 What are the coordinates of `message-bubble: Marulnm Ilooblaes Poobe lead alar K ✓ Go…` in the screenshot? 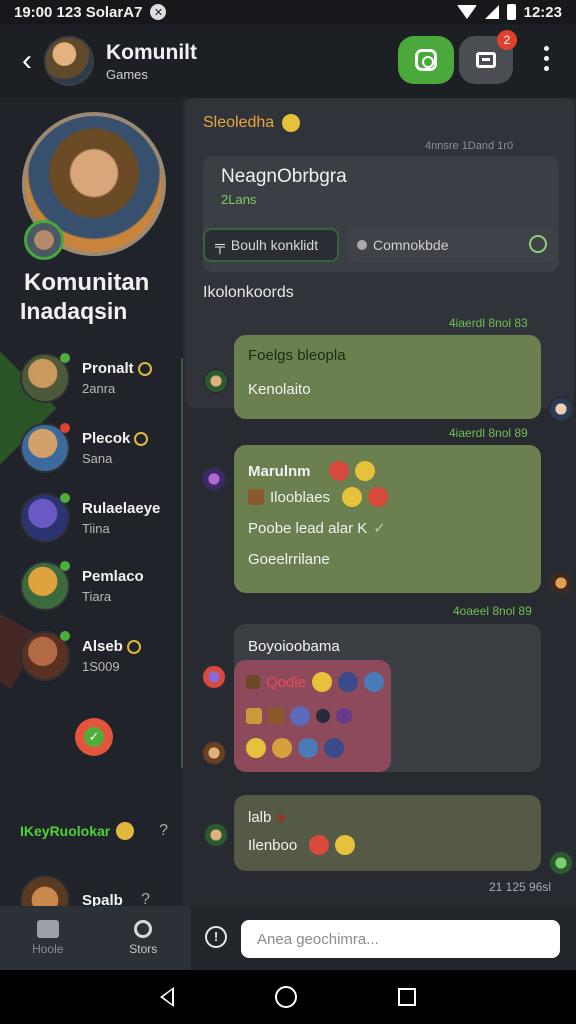 It's located at (387, 519).